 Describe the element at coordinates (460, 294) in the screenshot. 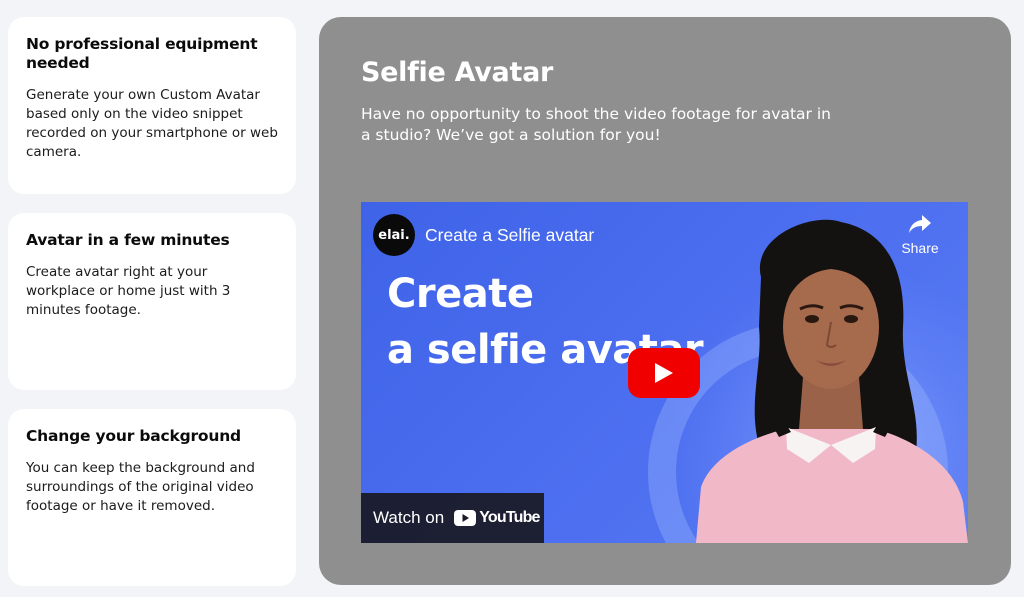

I see `thumbnail-line-1: Create` at that location.